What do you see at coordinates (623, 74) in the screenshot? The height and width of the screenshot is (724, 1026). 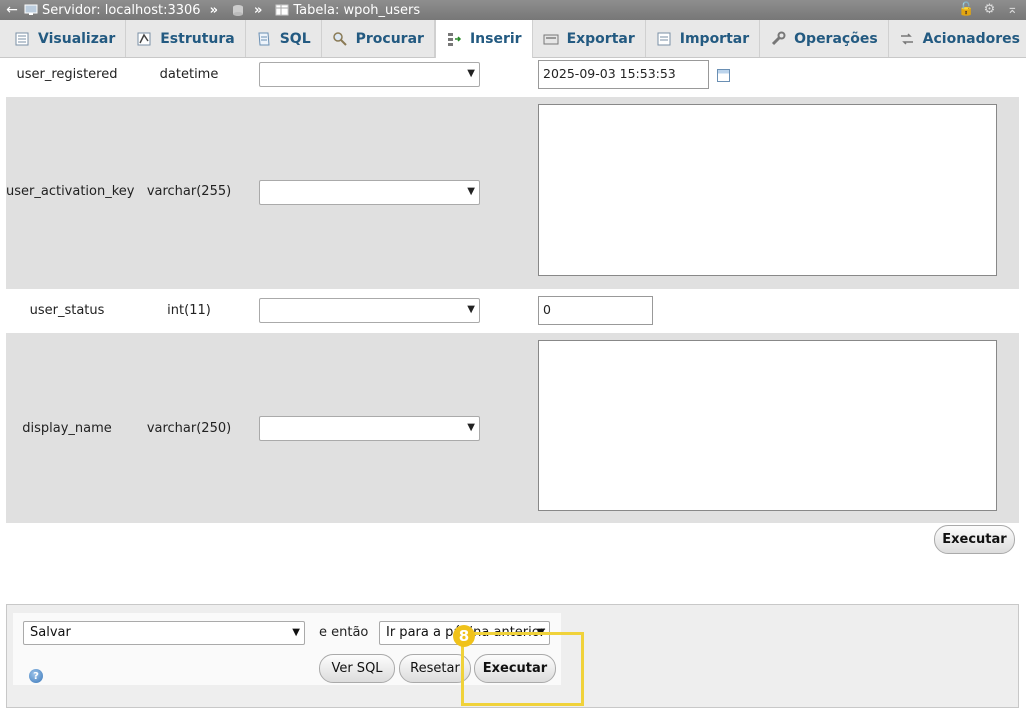 I see `value-input: 2025-09-03 15:53:53` at bounding box center [623, 74].